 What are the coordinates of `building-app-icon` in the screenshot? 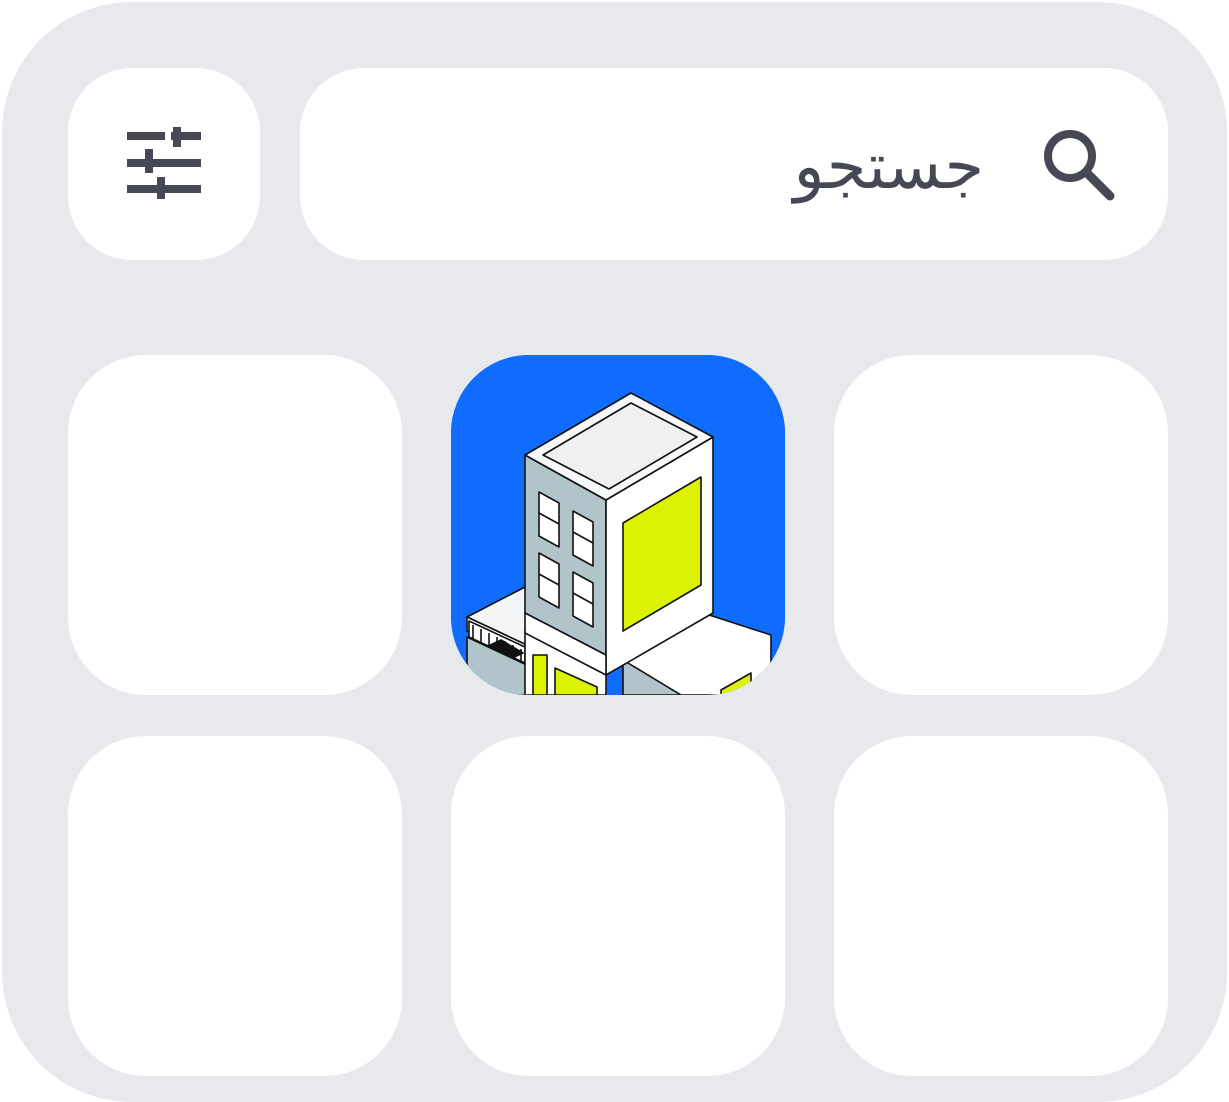 It's located at (618, 525).